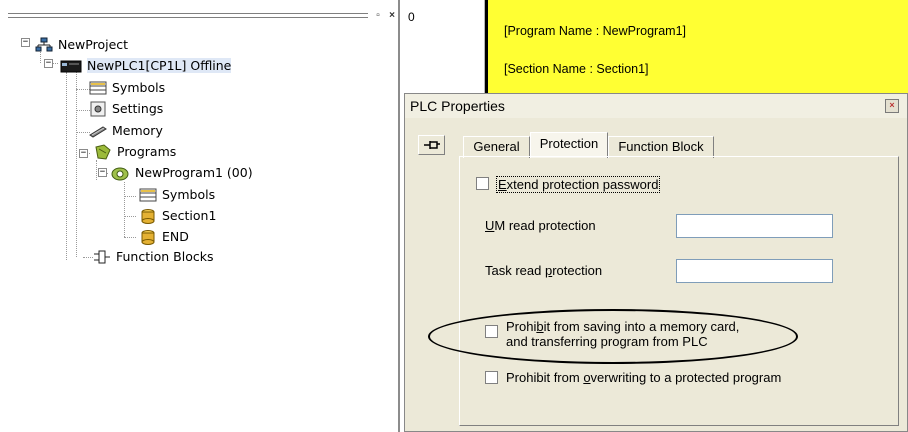 The width and height of the screenshot is (908, 432). I want to click on tab-protection: Protection, so click(569, 145).